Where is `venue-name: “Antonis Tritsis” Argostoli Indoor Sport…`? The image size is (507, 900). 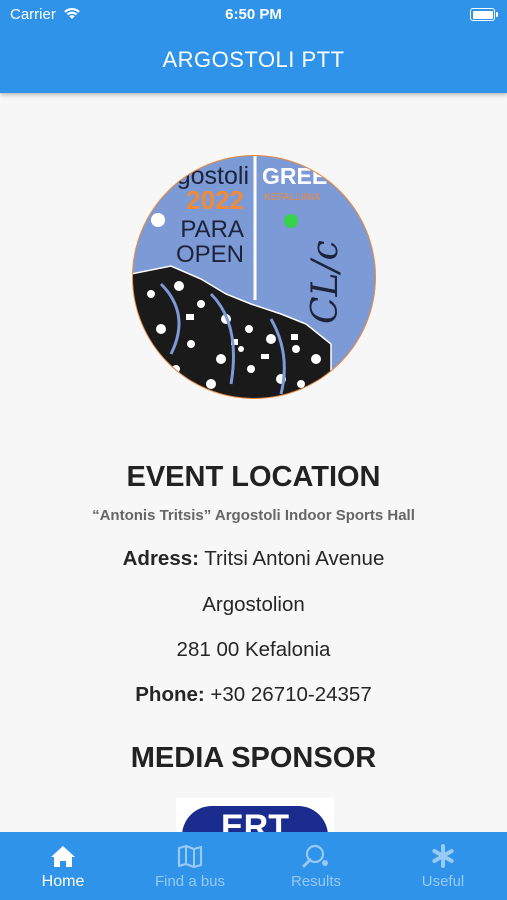
venue-name: “Antonis Tritsis” Argostoli Indoor Sport… is located at coordinates (253, 515).